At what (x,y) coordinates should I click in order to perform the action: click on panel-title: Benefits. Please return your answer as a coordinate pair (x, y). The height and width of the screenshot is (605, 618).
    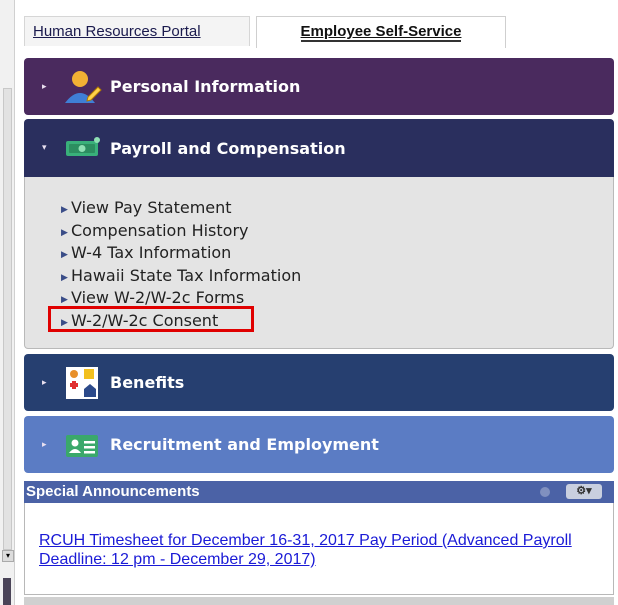
    Looking at the image, I should click on (147, 382).